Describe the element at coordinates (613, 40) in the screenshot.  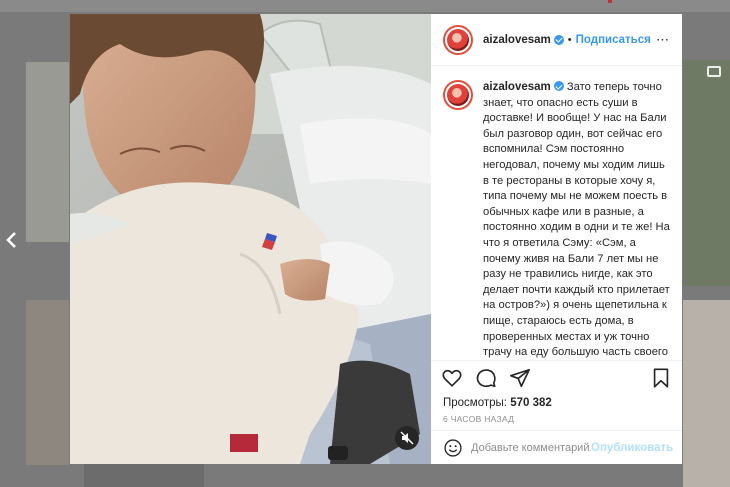
I see `follow-button: Подписаться` at that location.